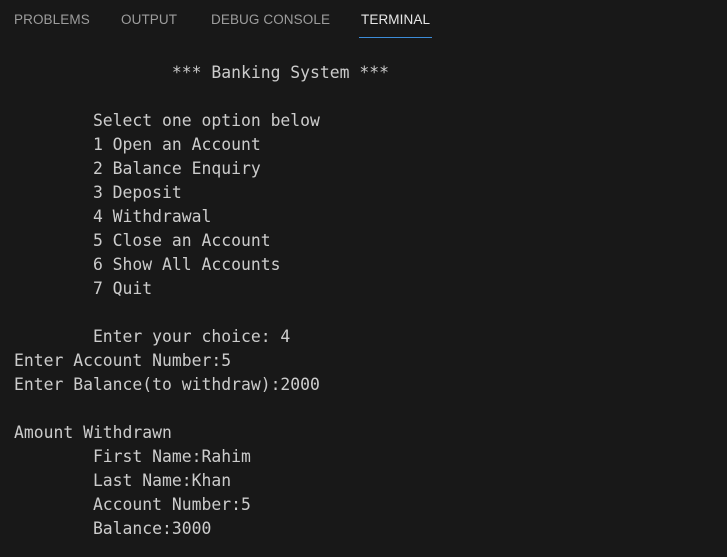  I want to click on terminal-line: 4 Withdrawal, so click(113, 216).